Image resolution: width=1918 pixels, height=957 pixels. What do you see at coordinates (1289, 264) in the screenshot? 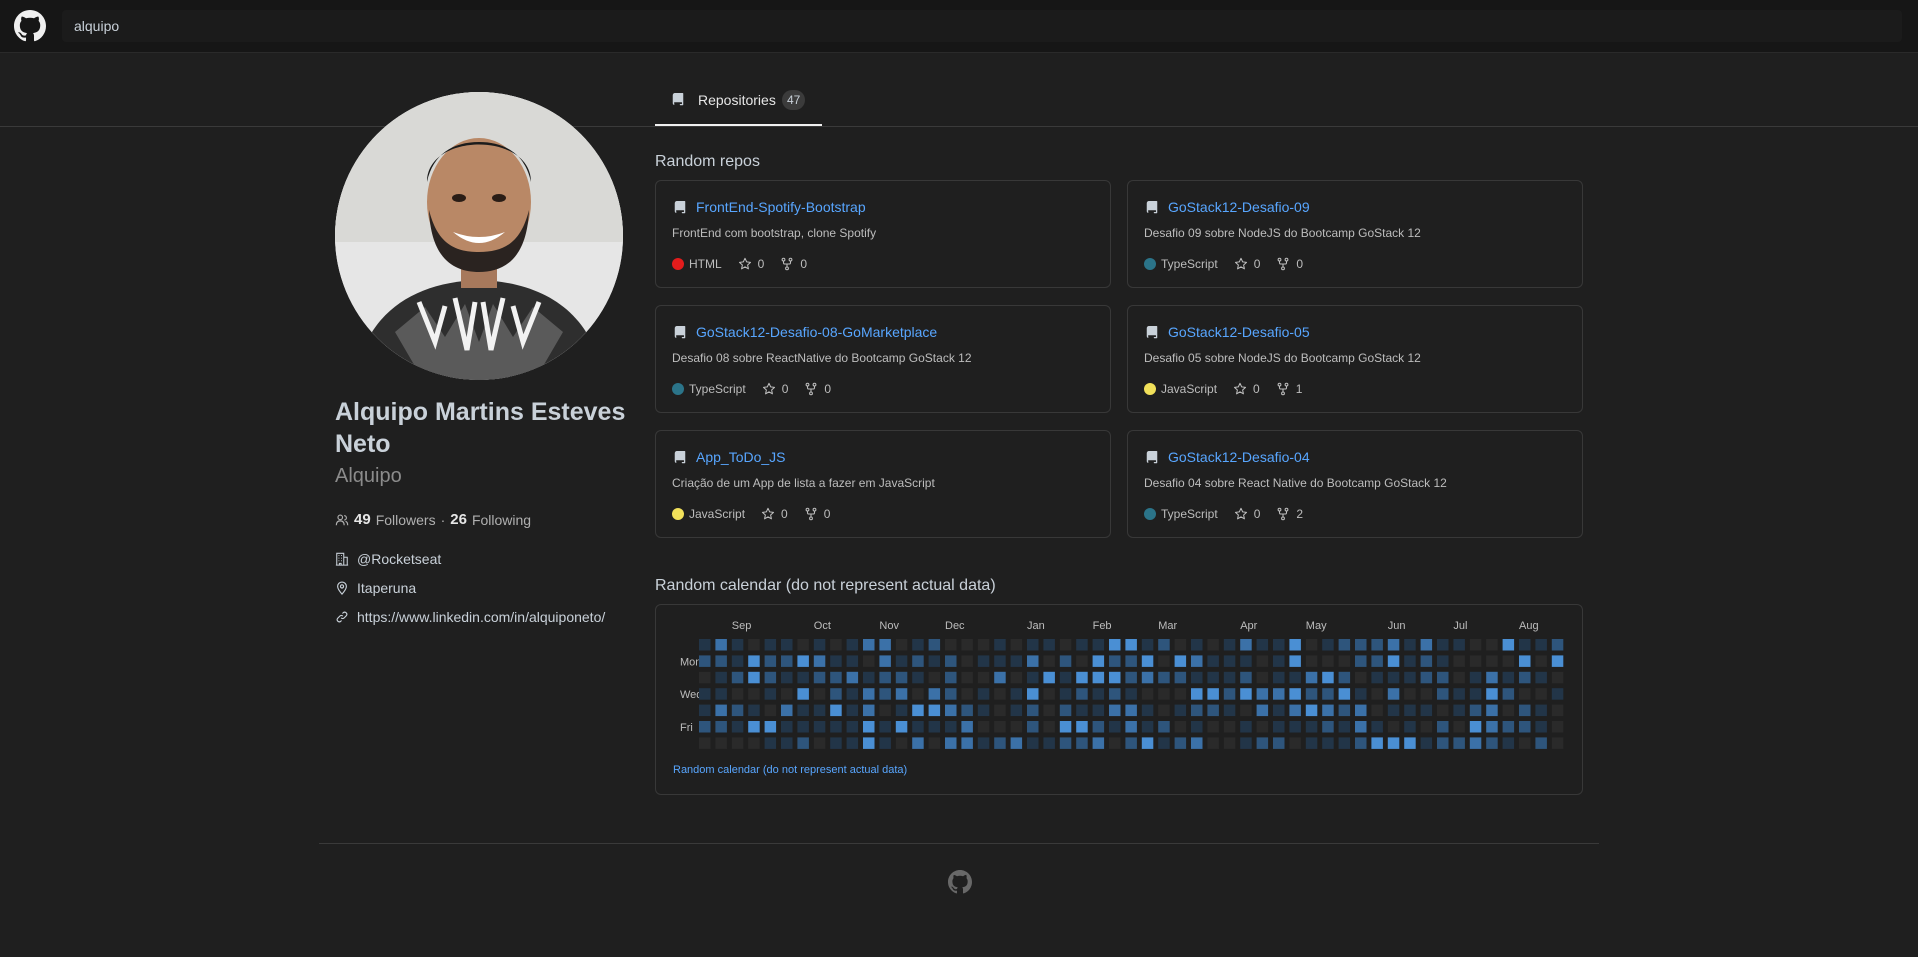
I see `repo-forks: 0` at bounding box center [1289, 264].